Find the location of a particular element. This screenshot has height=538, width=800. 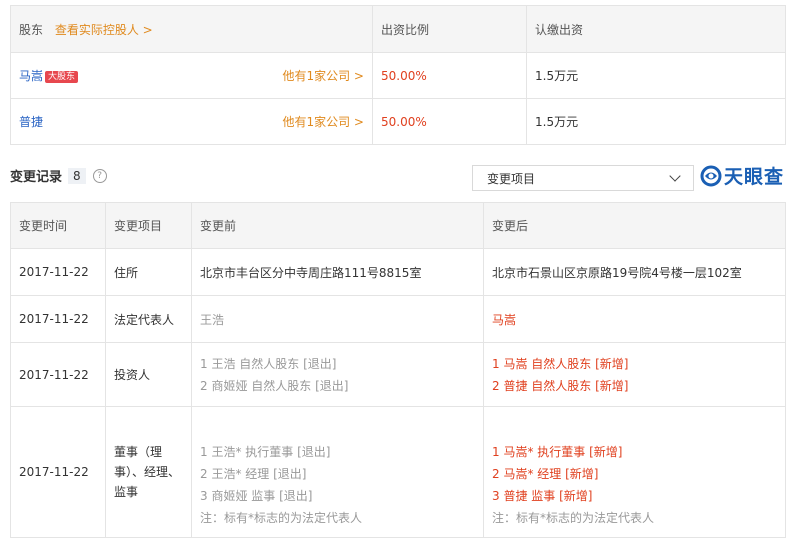

view-controller-link: 查看实际控股人 > is located at coordinates (104, 30).